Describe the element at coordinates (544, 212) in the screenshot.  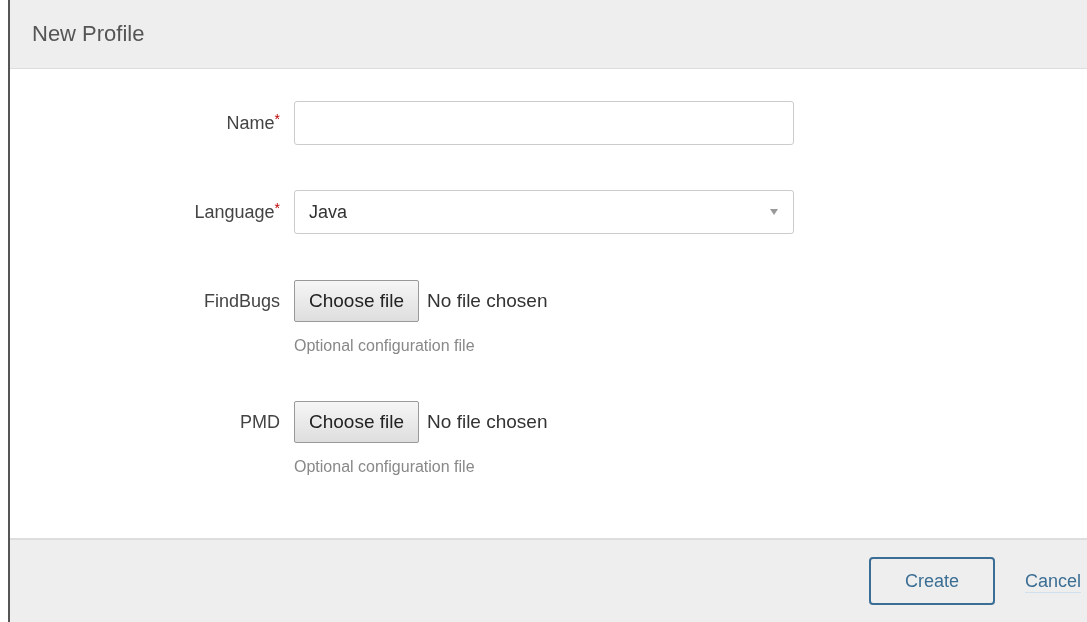
I see `language-select: Java` at that location.